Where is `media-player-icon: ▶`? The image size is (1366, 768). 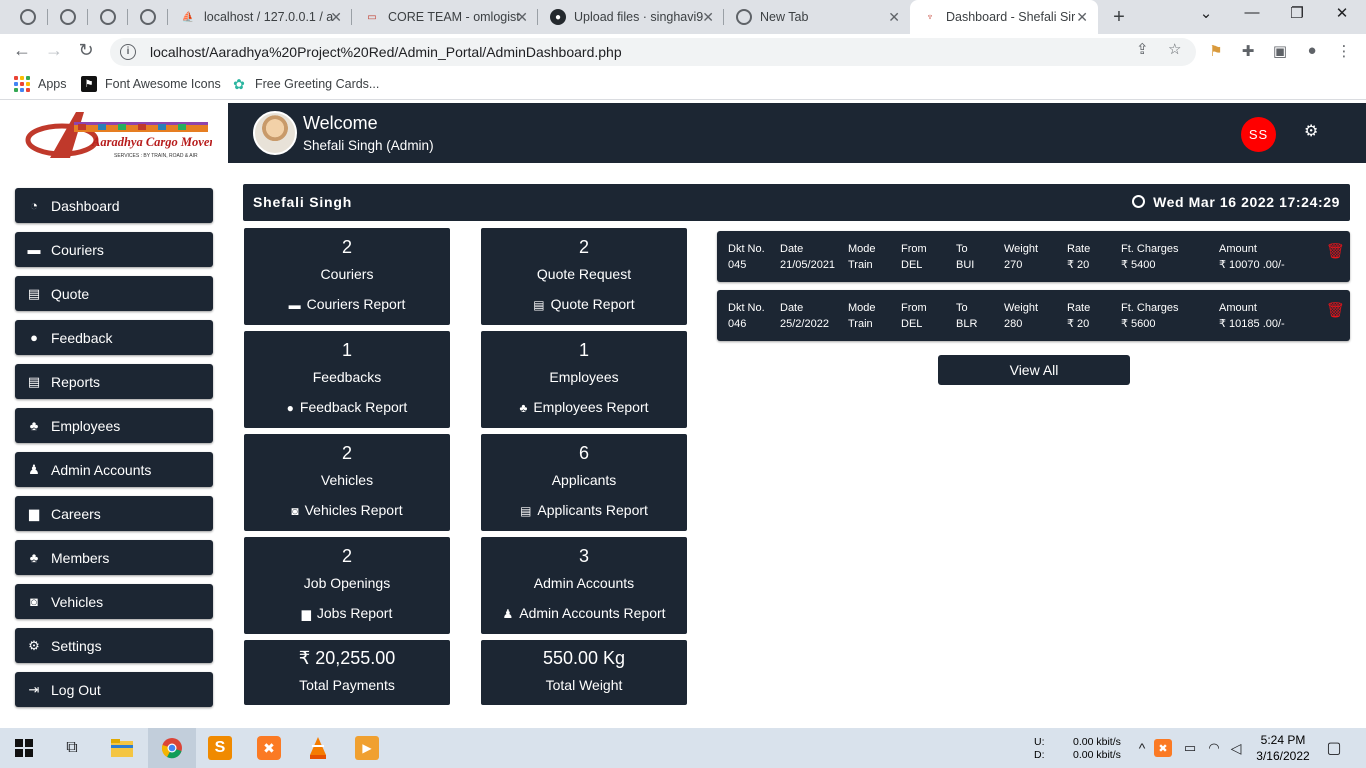
media-player-icon: ▶ is located at coordinates (367, 748).